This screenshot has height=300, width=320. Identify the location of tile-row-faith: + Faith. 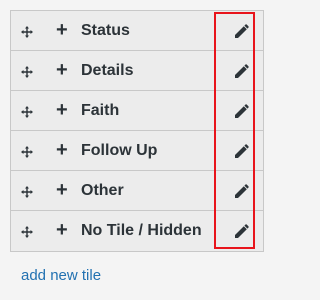
(137, 111).